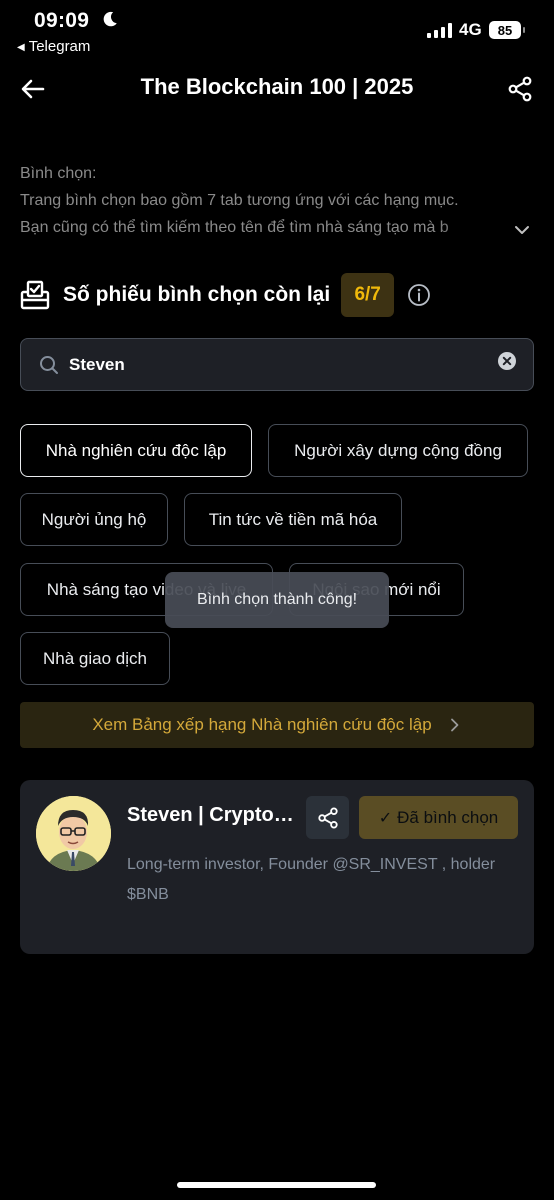 This screenshot has height=1200, width=554. I want to click on chevron-right-icon, so click(454, 725).